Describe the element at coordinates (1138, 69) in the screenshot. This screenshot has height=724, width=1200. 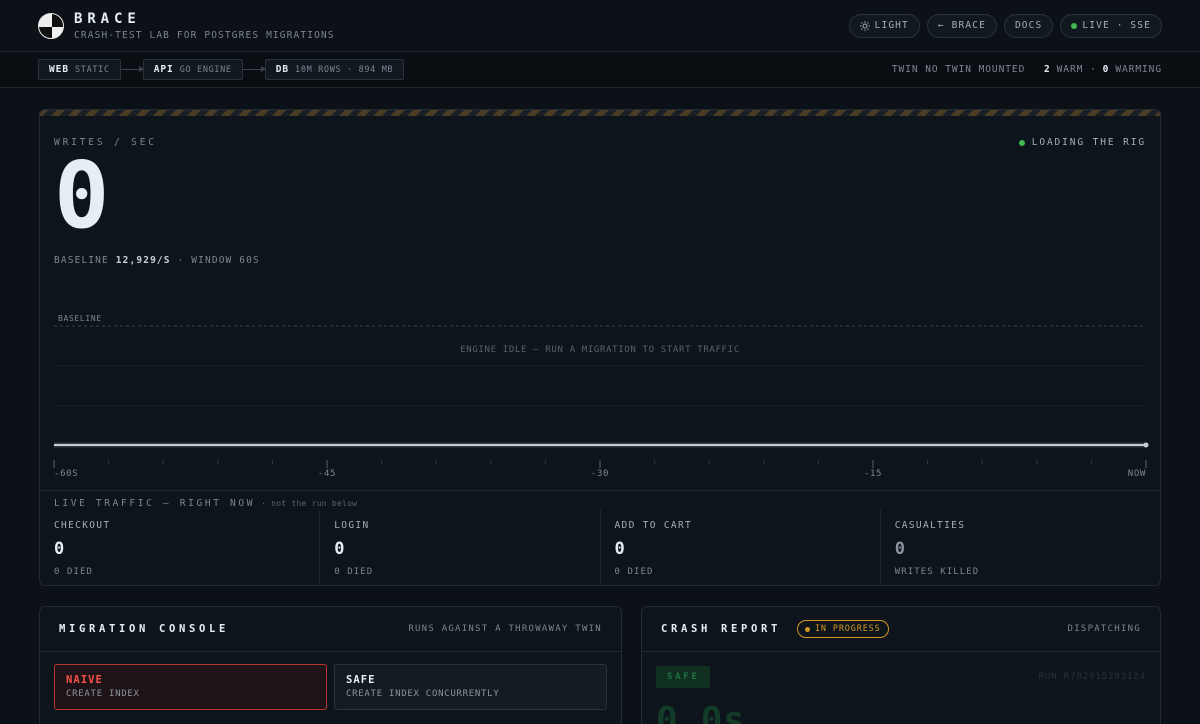
I see `warming-label: WARMING` at that location.